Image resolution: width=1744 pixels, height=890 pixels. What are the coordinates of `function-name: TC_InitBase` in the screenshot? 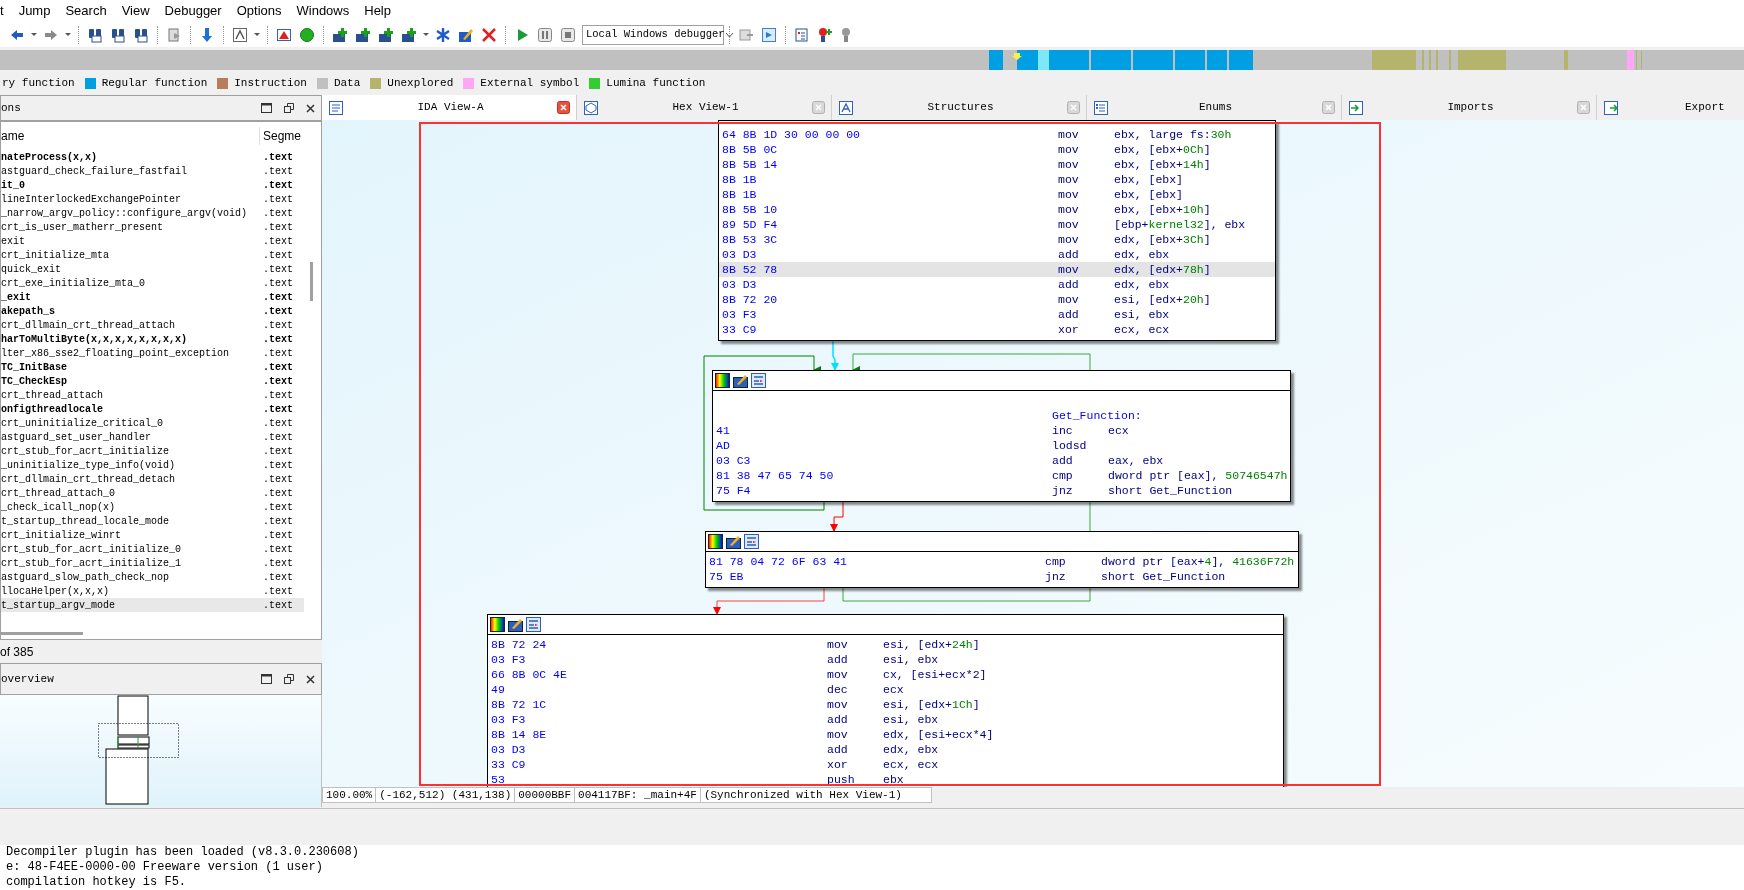 It's located at (132, 367).